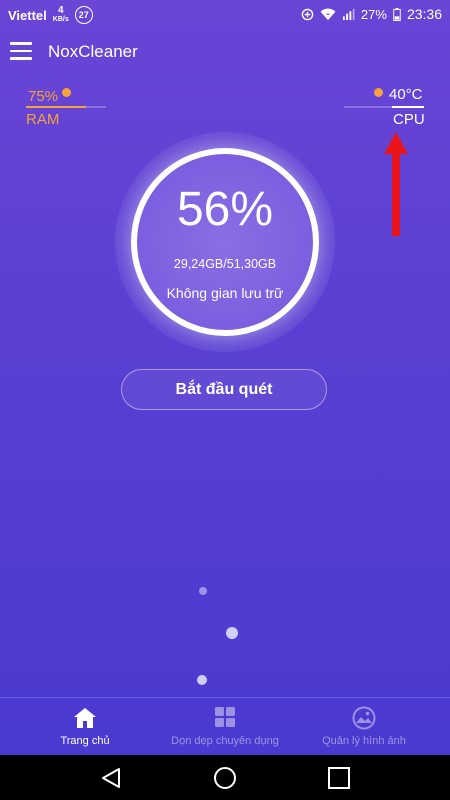 The width and height of the screenshot is (450, 800). I want to click on ram-progress-fill, so click(56, 107).